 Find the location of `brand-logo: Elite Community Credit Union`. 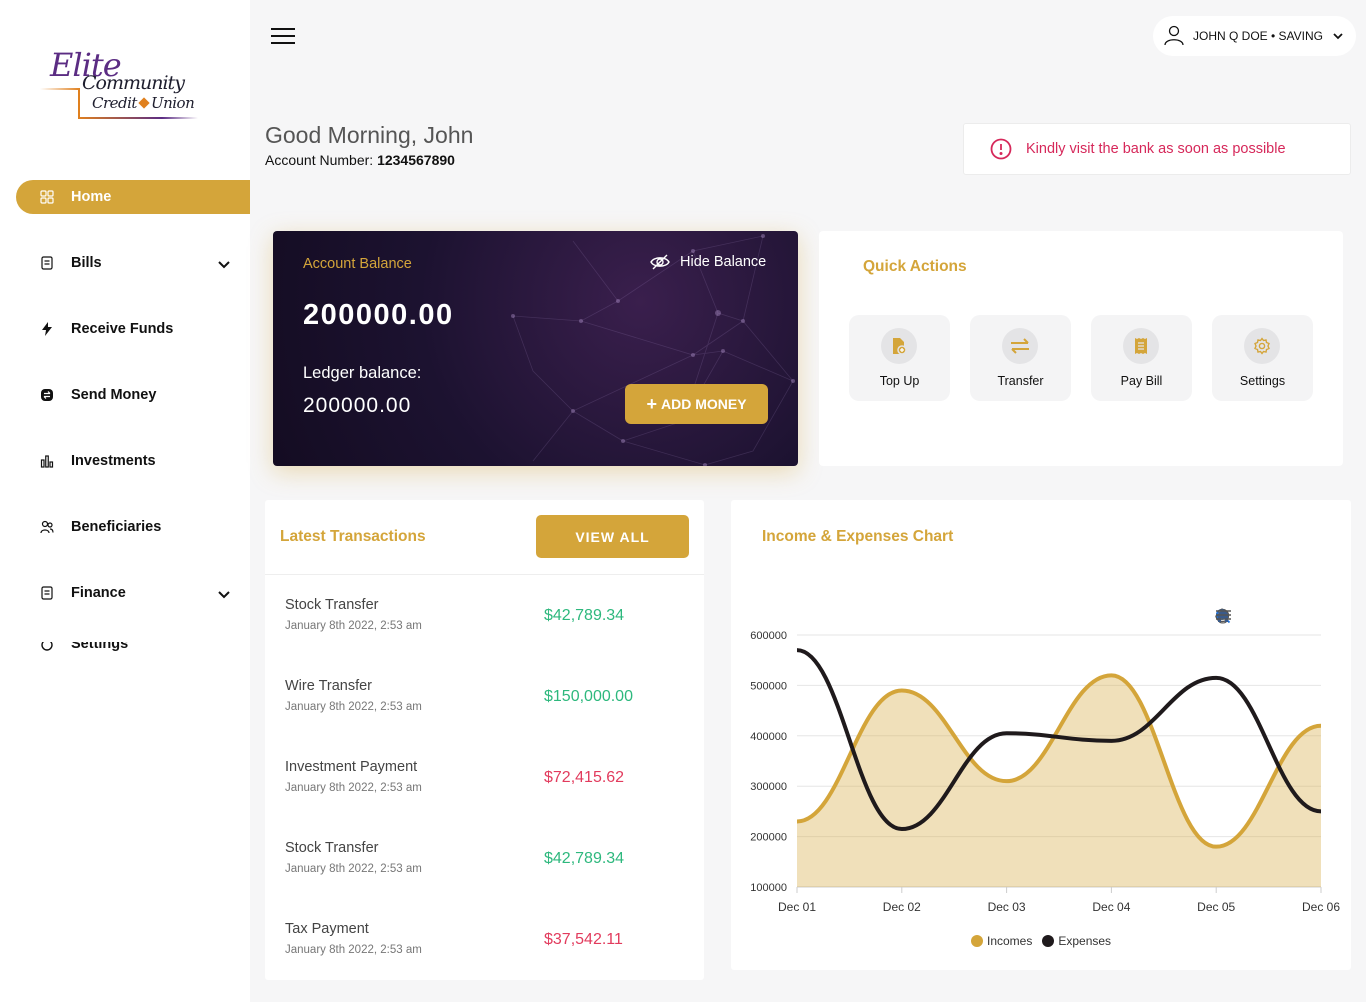

brand-logo: Elite Community Credit Union is located at coordinates (121, 84).